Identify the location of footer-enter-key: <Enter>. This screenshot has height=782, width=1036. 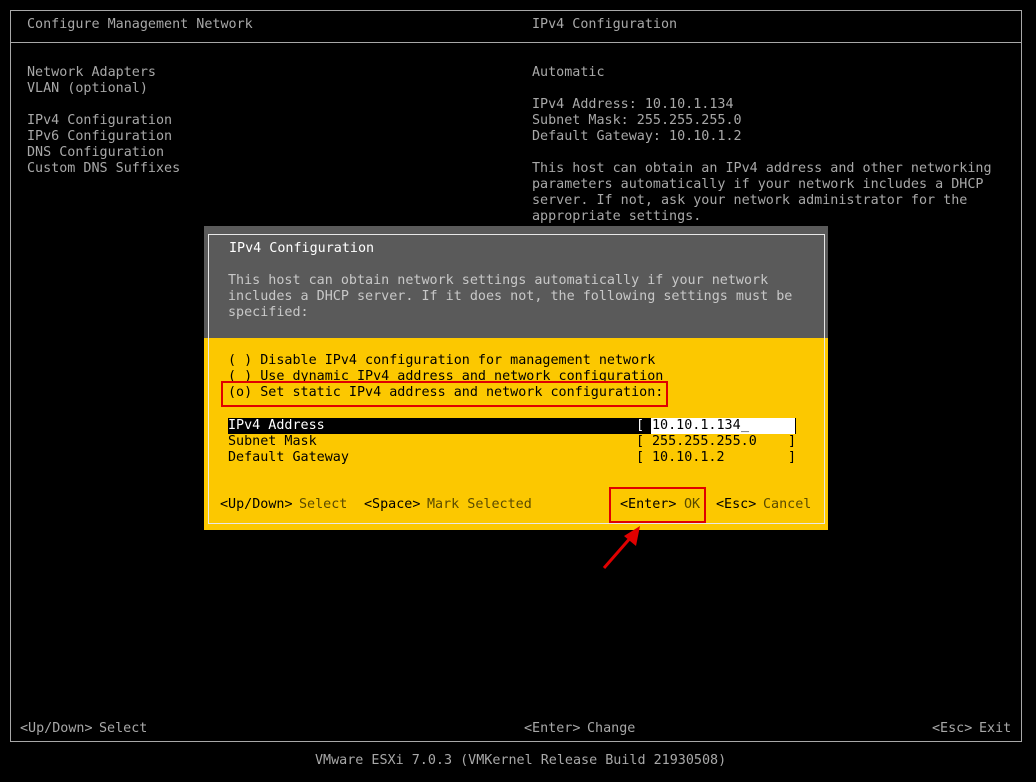
(552, 728).